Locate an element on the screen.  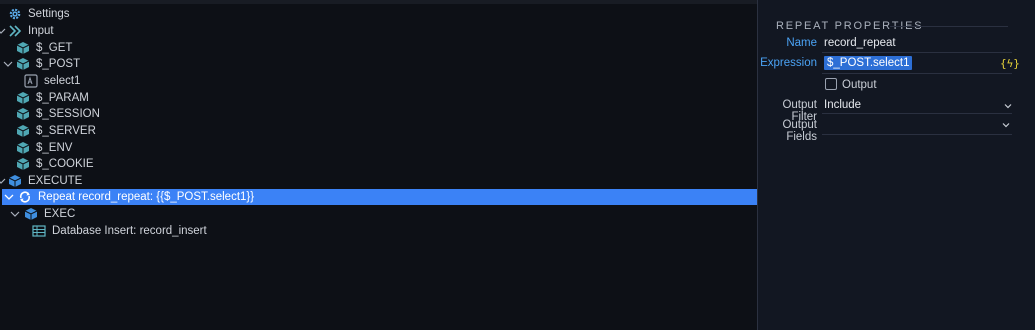
tree-item-exec: EXEC is located at coordinates (49, 214).